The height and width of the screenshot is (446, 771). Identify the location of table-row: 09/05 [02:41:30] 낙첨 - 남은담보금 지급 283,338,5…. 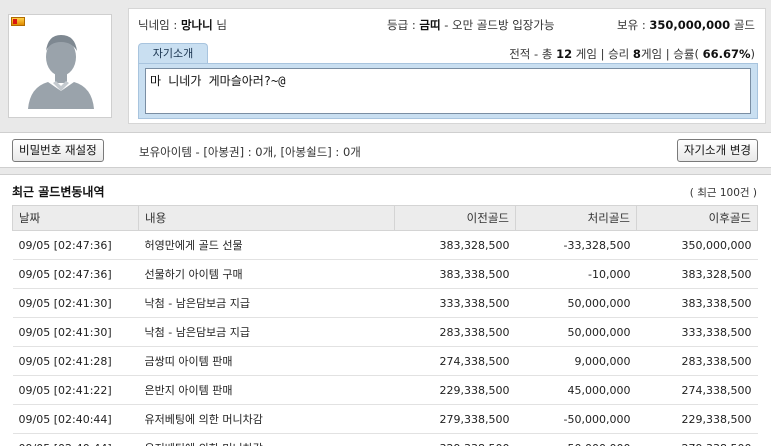
(385, 332).